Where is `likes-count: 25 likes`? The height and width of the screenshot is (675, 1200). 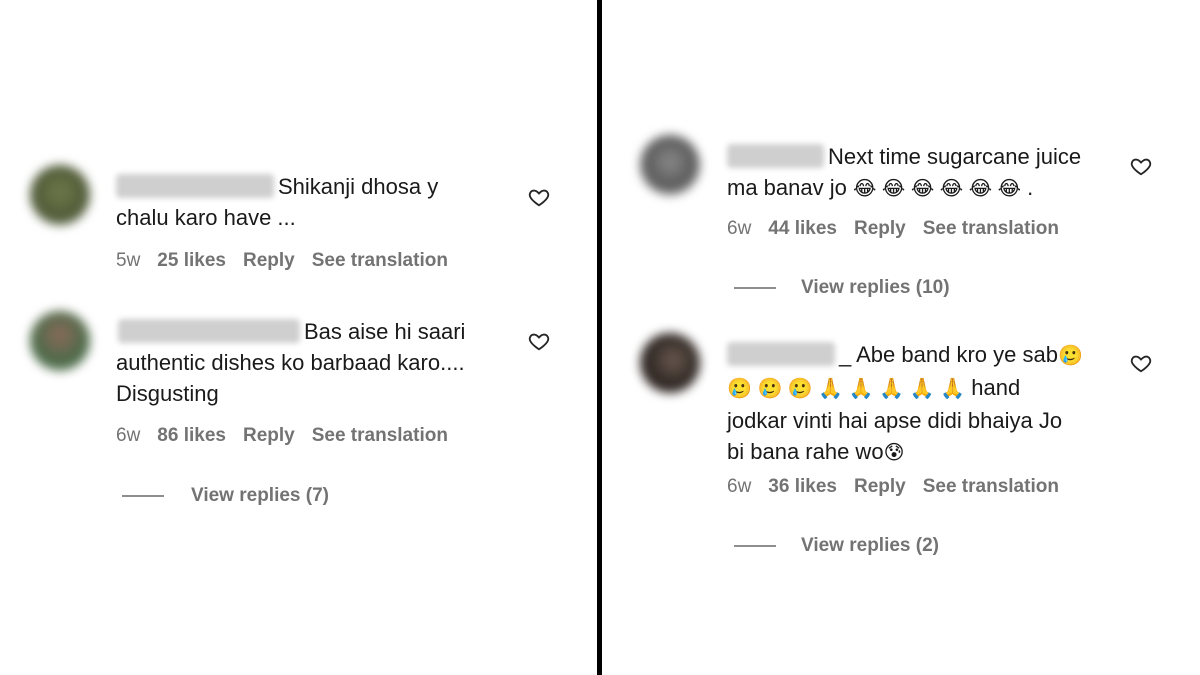 likes-count: 25 likes is located at coordinates (191, 260).